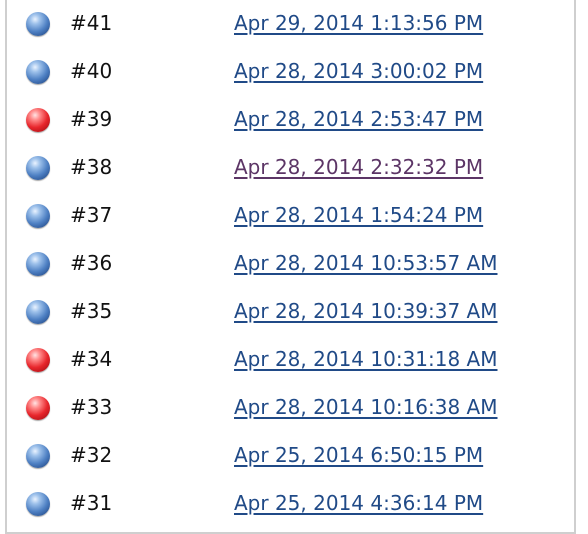  Describe the element at coordinates (366, 359) in the screenshot. I see `build-date-link: Apr 28, 2014 10:31:18 AM` at that location.